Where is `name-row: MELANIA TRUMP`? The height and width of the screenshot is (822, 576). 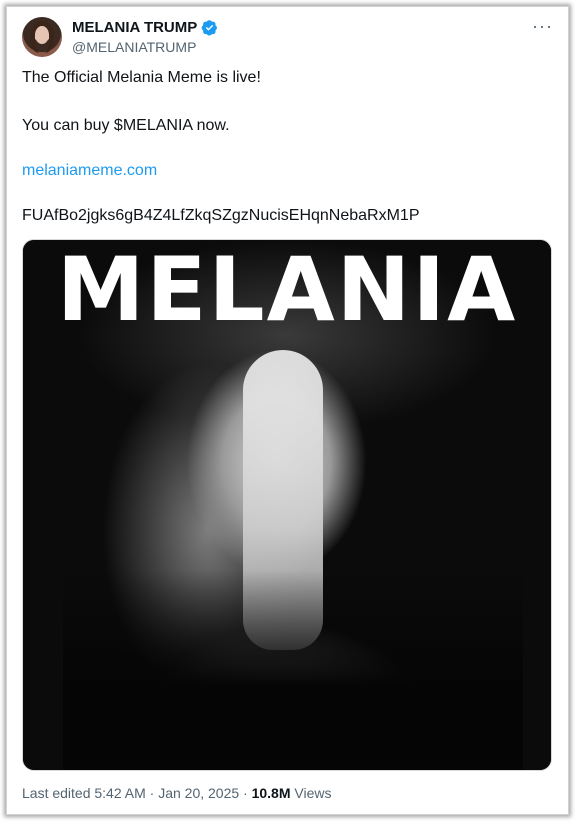
name-row: MELANIA TRUMP is located at coordinates (145, 27).